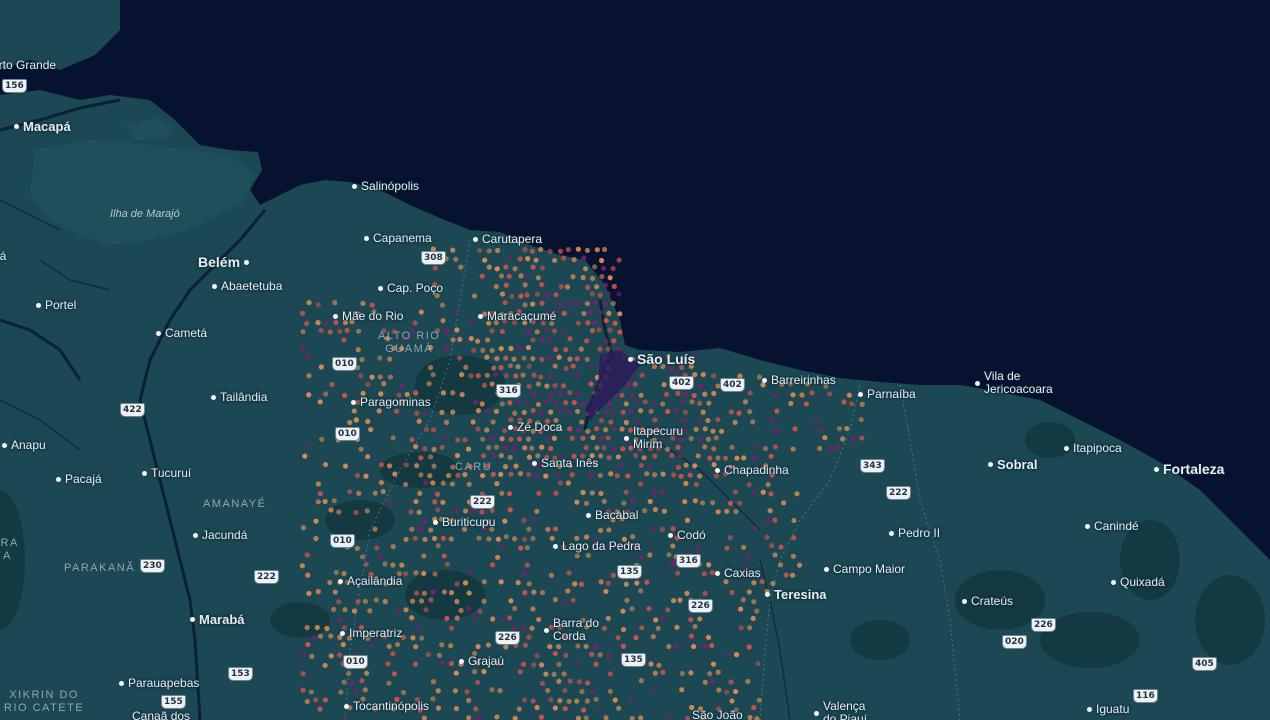 This screenshot has width=1270, height=720. What do you see at coordinates (24, 445) in the screenshot?
I see `city-label: Anapu` at bounding box center [24, 445].